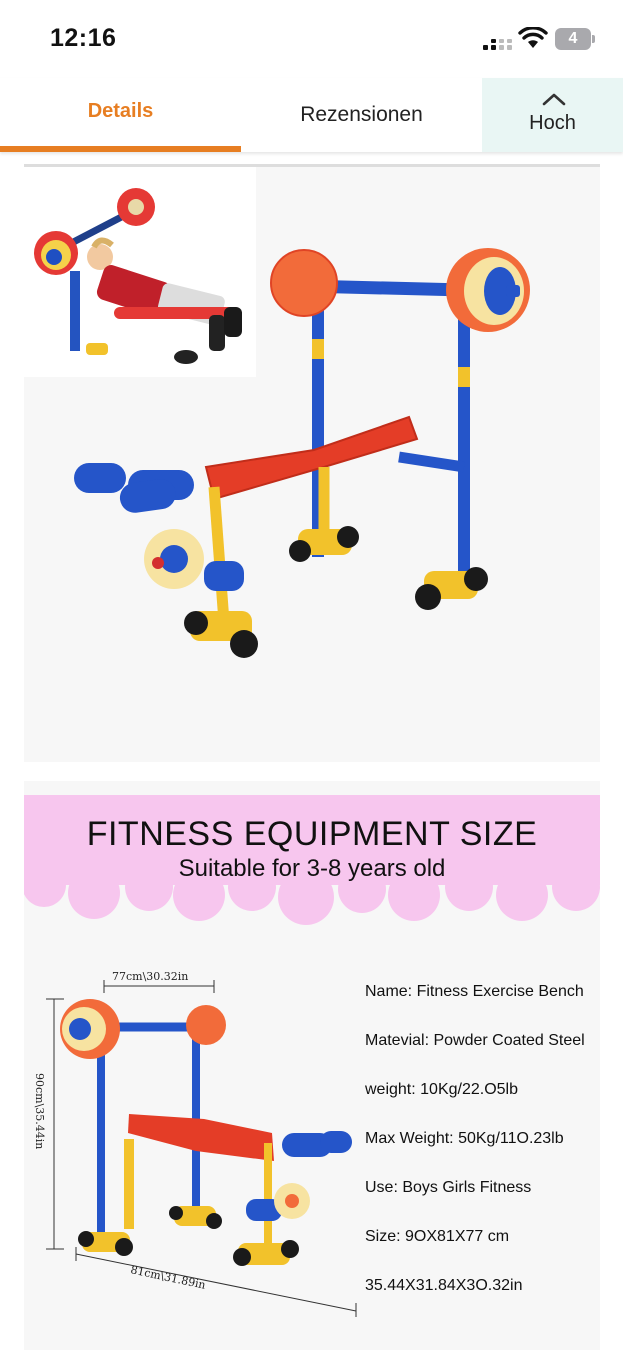 This screenshot has height=1350, width=623. Describe the element at coordinates (593, 39) in the screenshot. I see `battery-tip` at that location.